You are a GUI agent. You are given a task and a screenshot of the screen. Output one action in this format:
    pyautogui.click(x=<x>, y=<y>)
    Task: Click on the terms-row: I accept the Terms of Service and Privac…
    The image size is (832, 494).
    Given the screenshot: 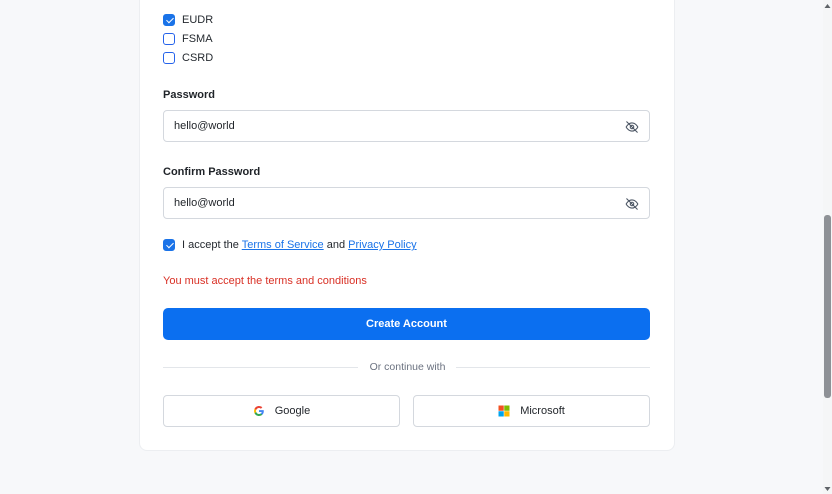 What is the action you would take?
    pyautogui.click(x=290, y=245)
    